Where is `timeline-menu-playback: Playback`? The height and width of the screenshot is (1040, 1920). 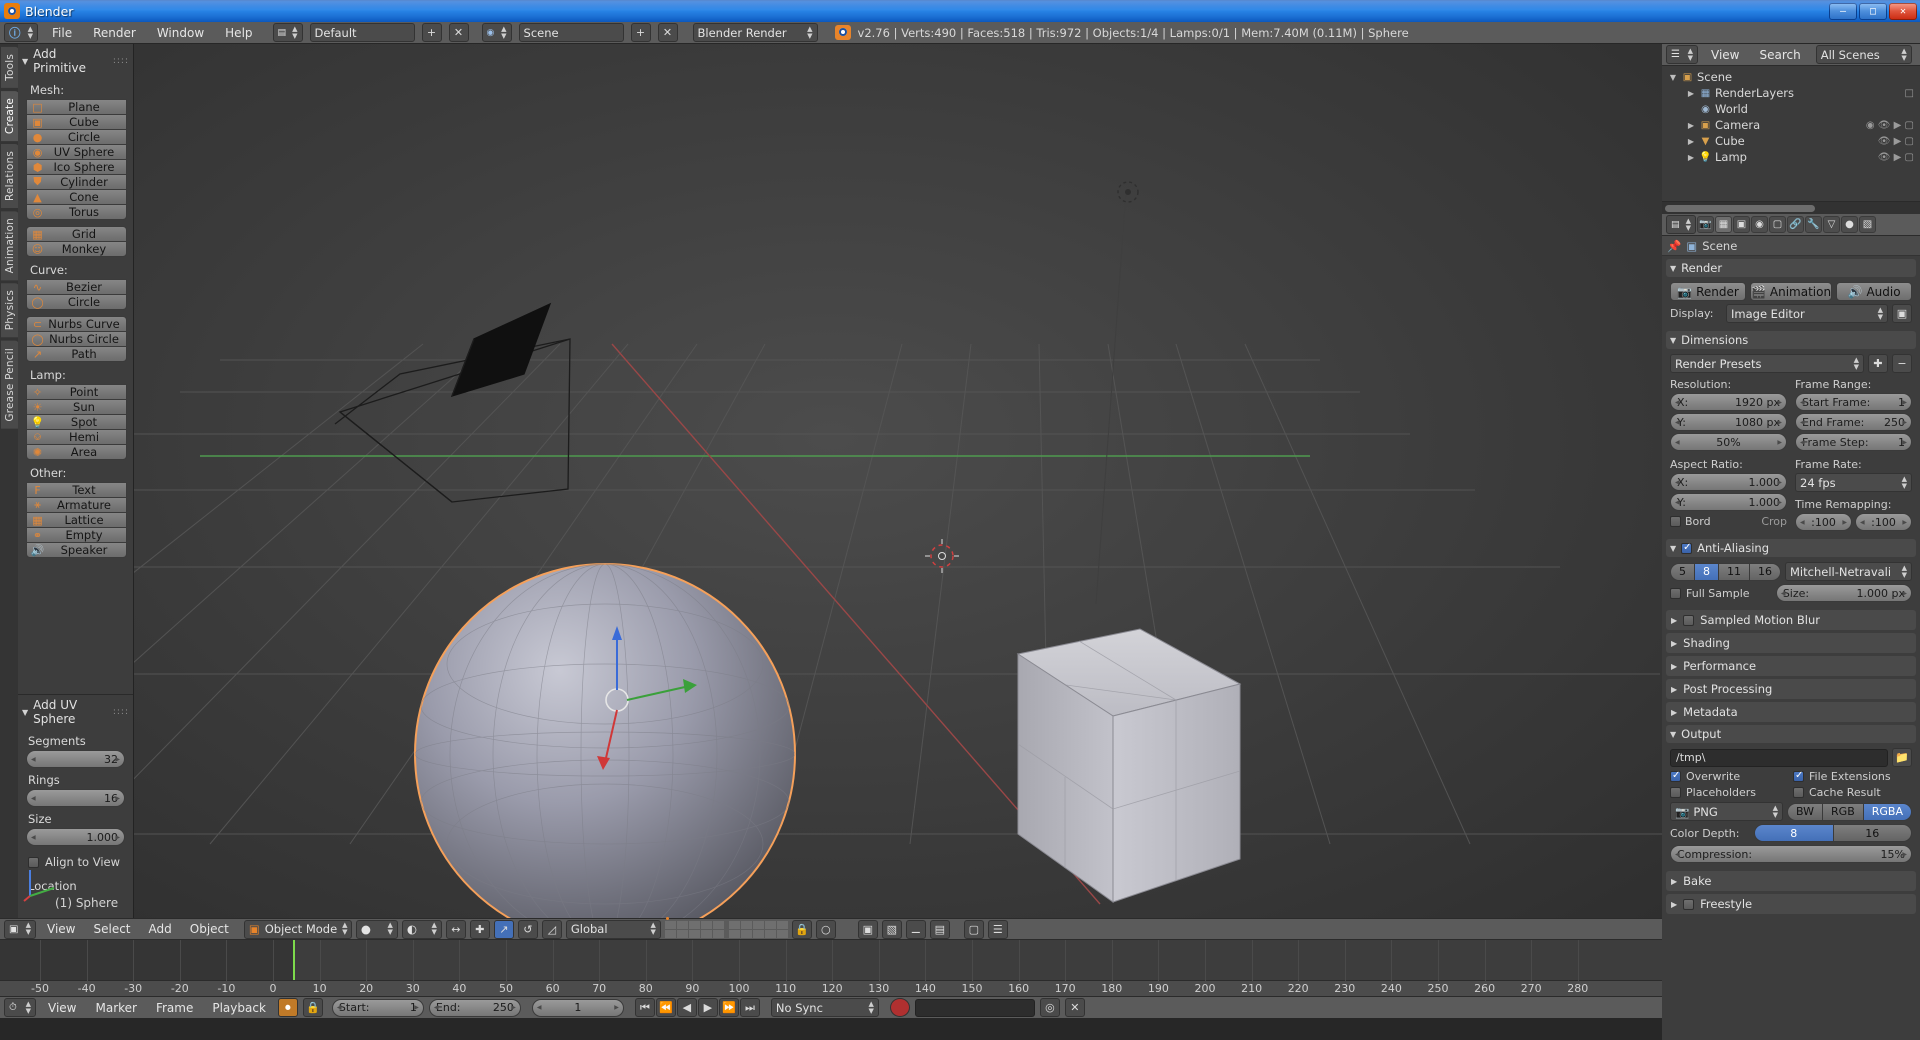
timeline-menu-playback: Playback is located at coordinates (239, 1008).